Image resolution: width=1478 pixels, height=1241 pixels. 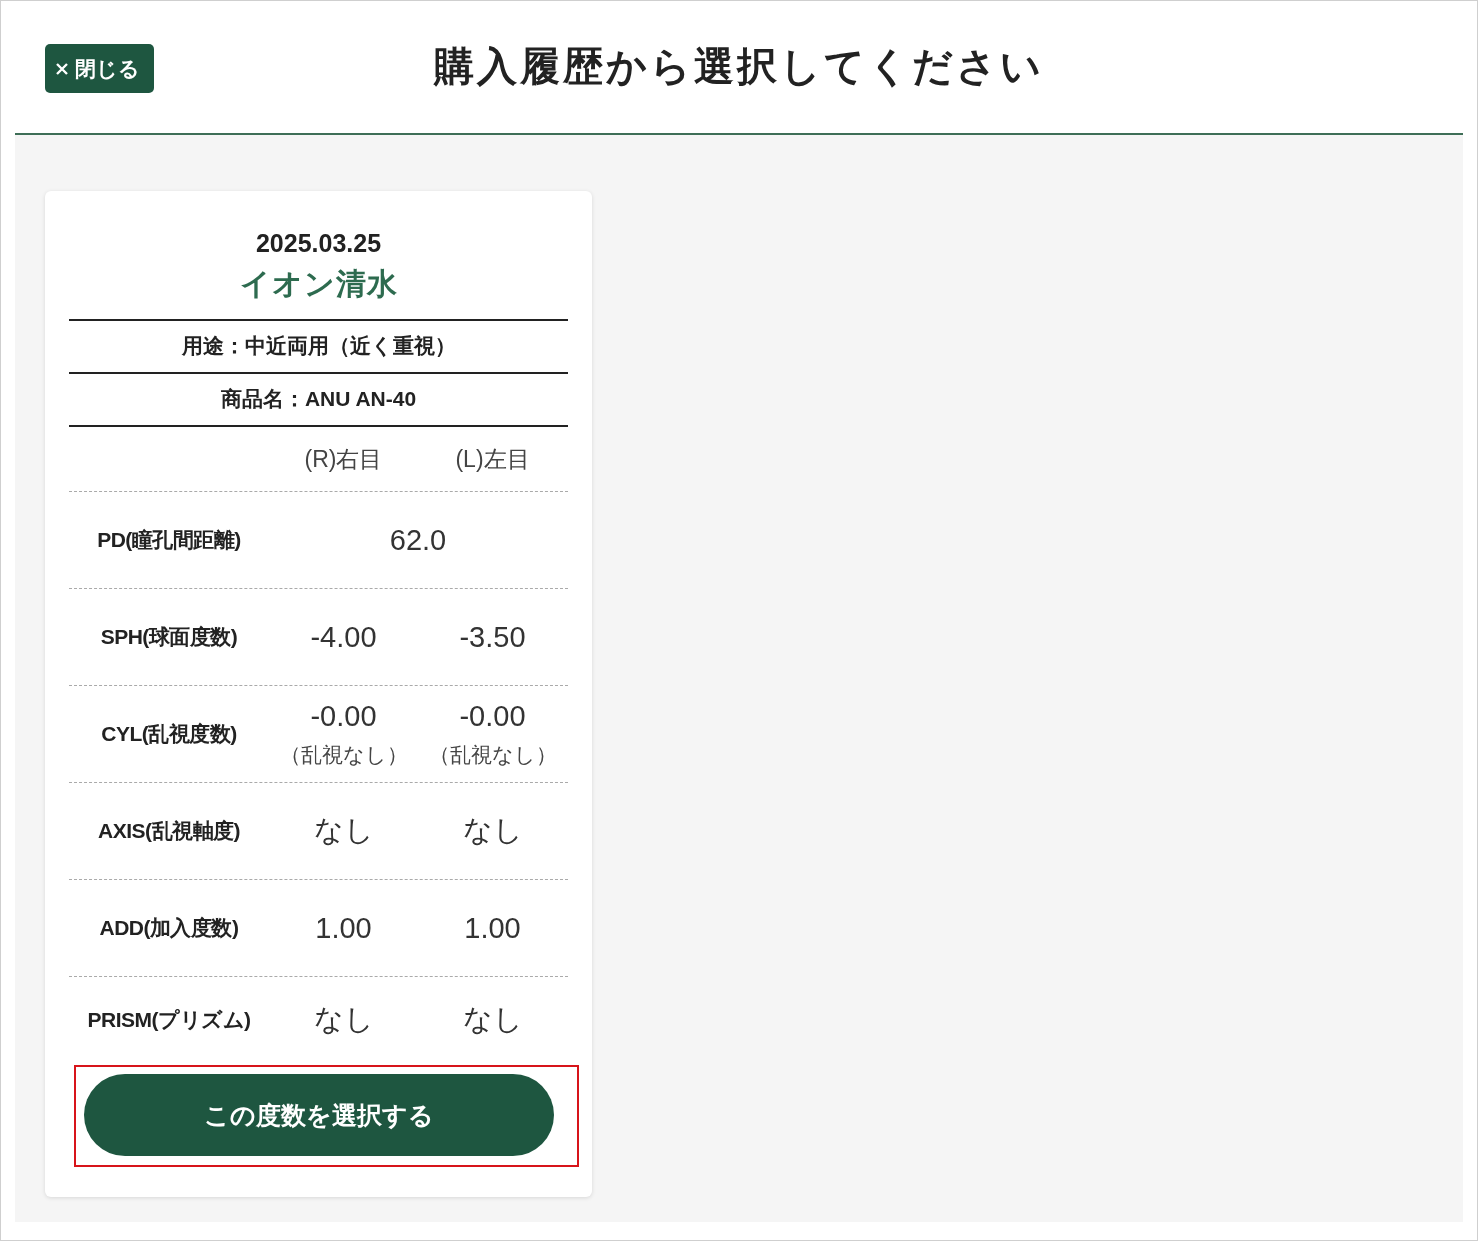 I want to click on row-label: SPH(球面度数), so click(x=169, y=637).